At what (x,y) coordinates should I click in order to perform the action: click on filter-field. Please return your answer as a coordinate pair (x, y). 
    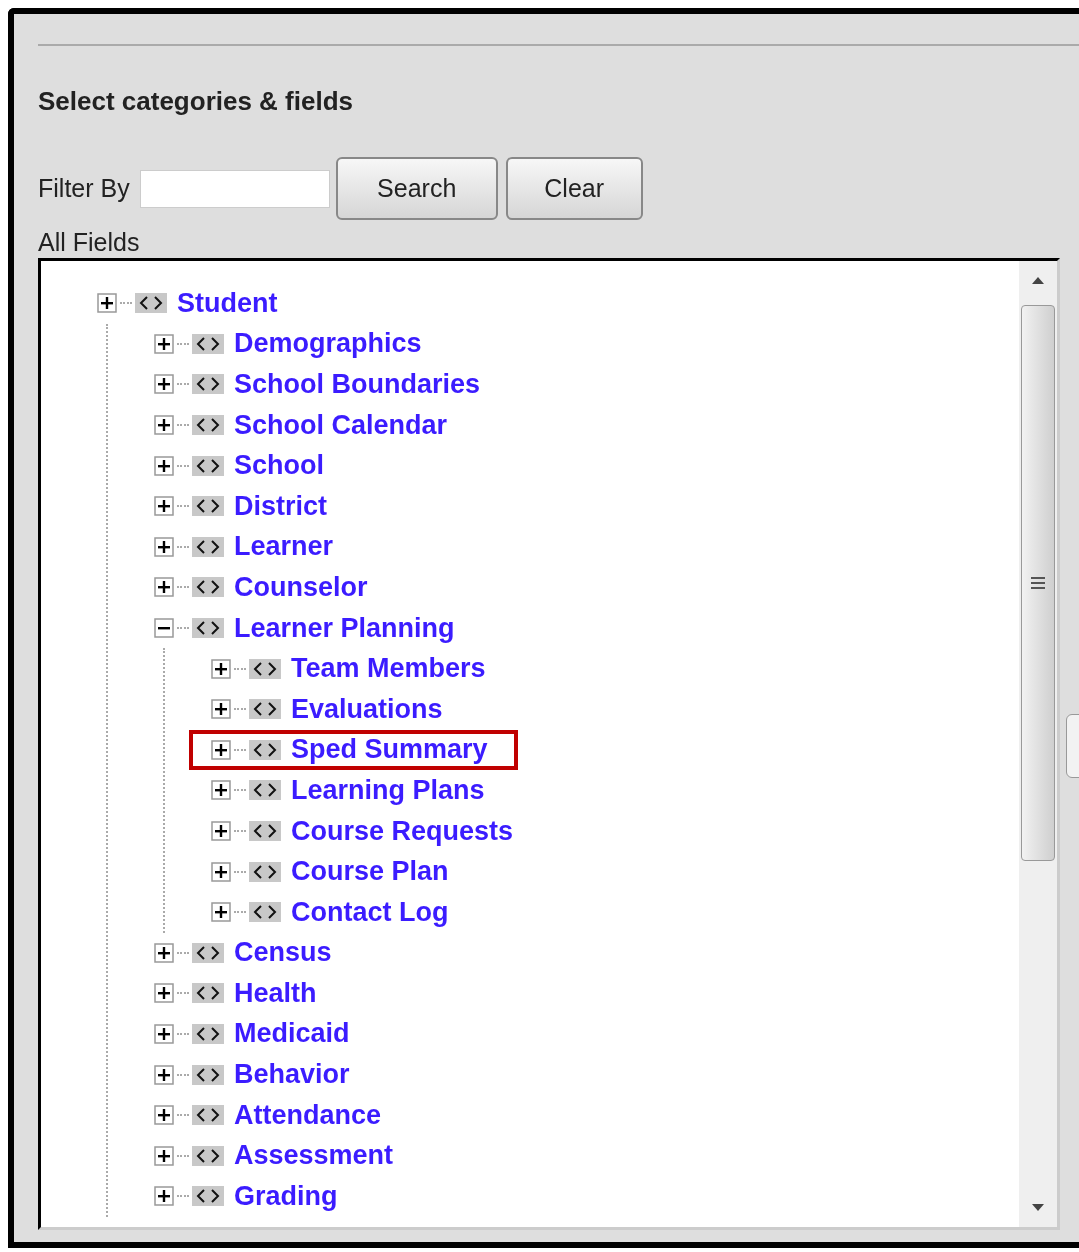
    Looking at the image, I should click on (234, 188).